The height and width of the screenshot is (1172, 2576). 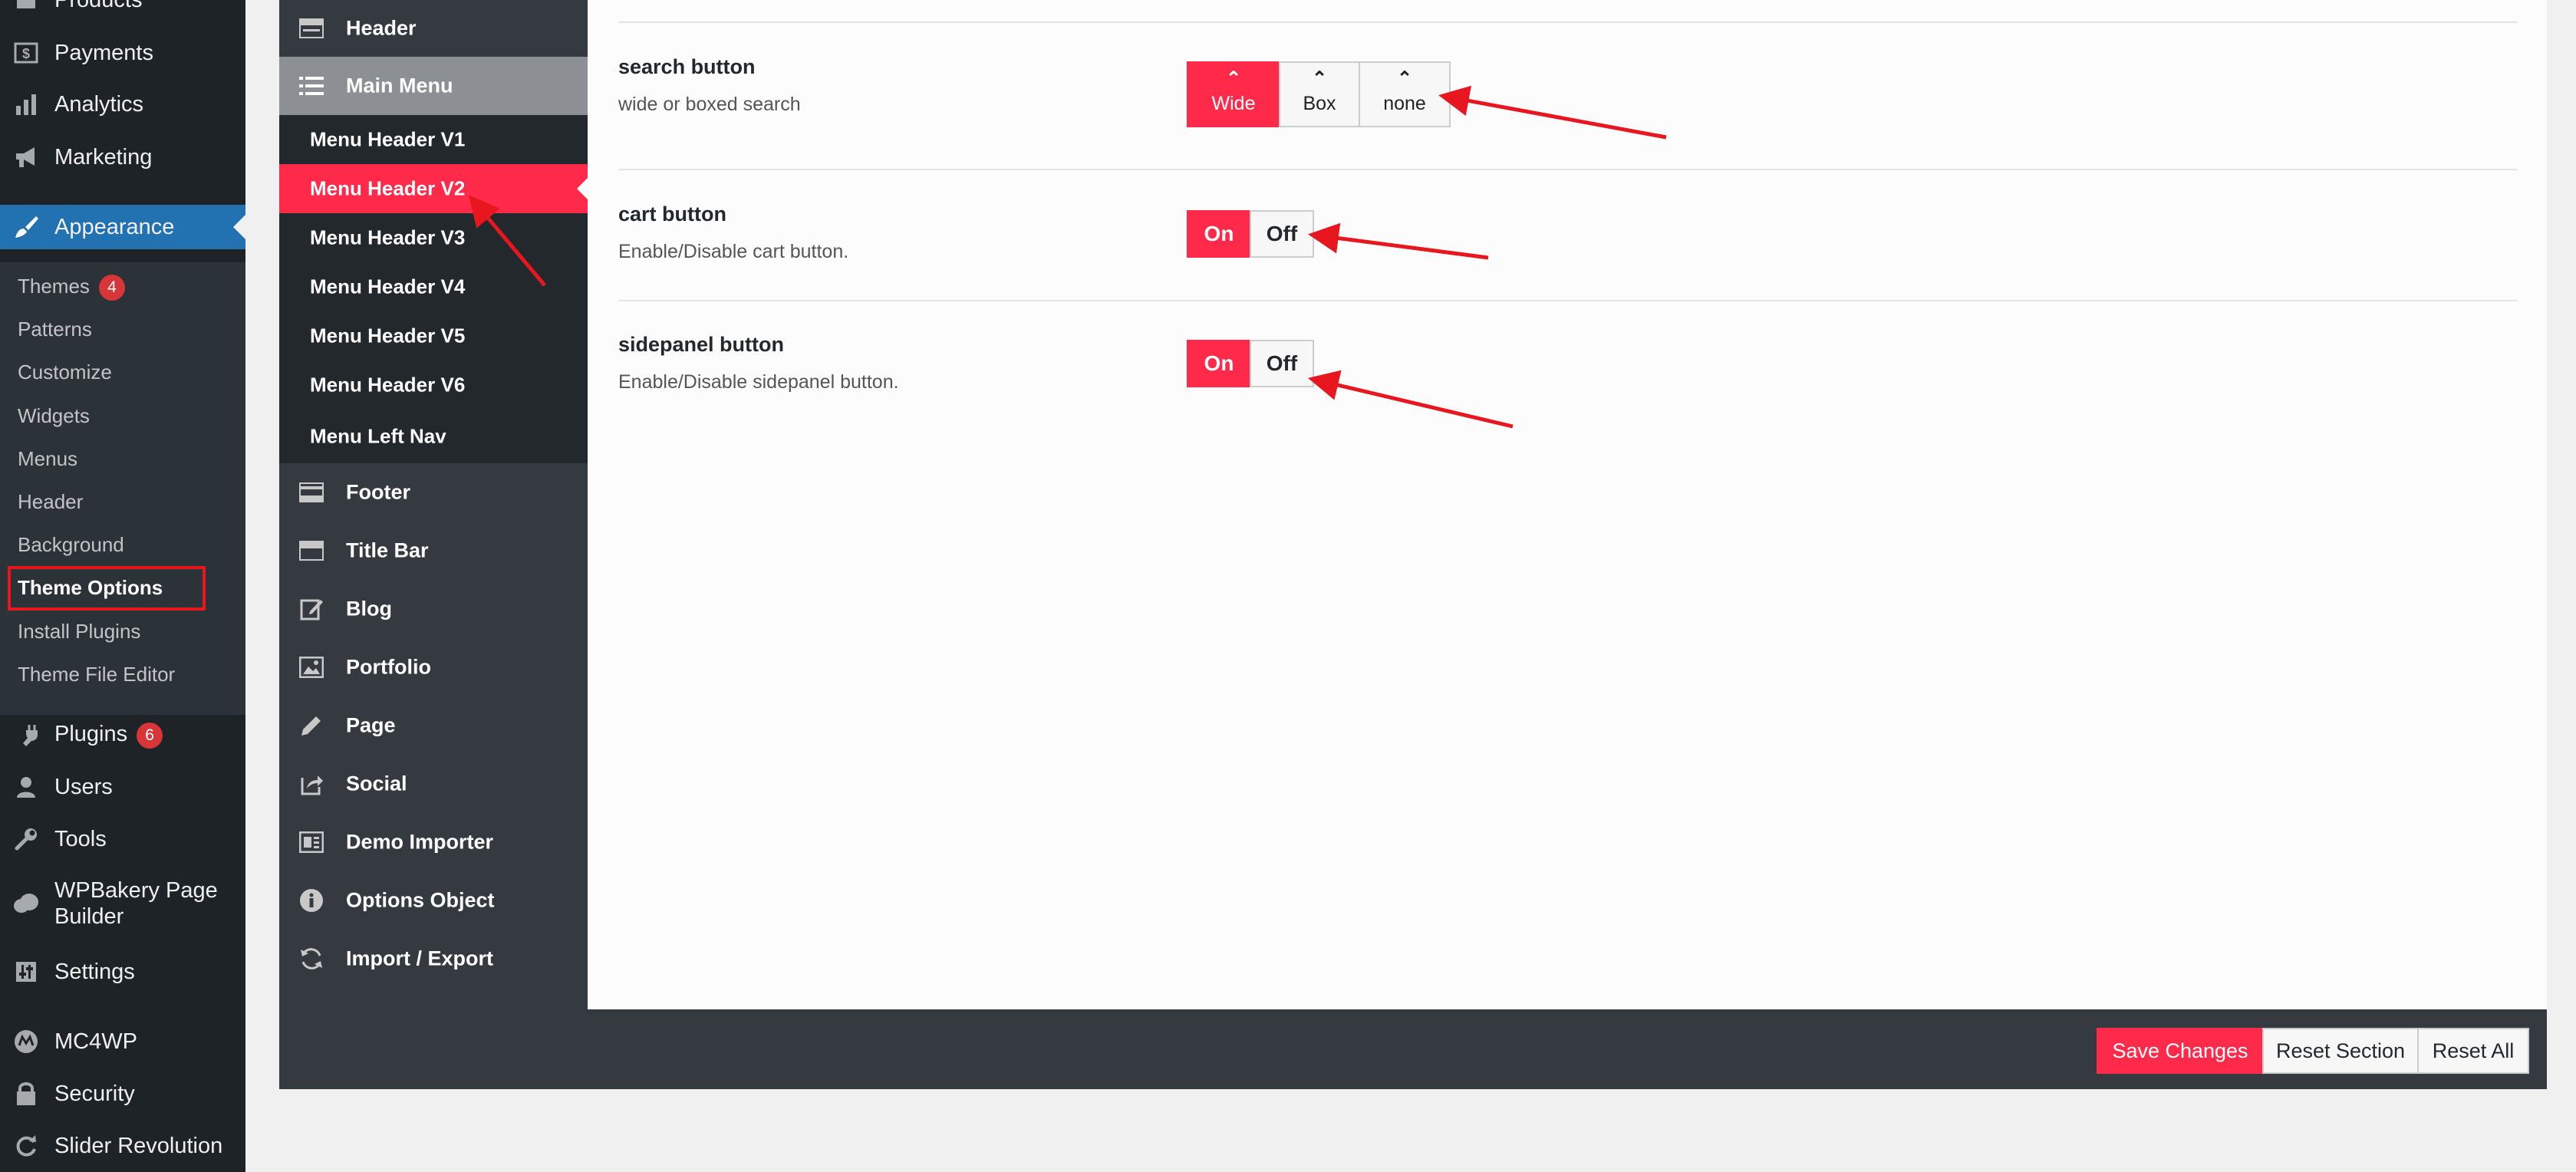 I want to click on redux-subnav-label: Menu Header V2, so click(x=388, y=188).